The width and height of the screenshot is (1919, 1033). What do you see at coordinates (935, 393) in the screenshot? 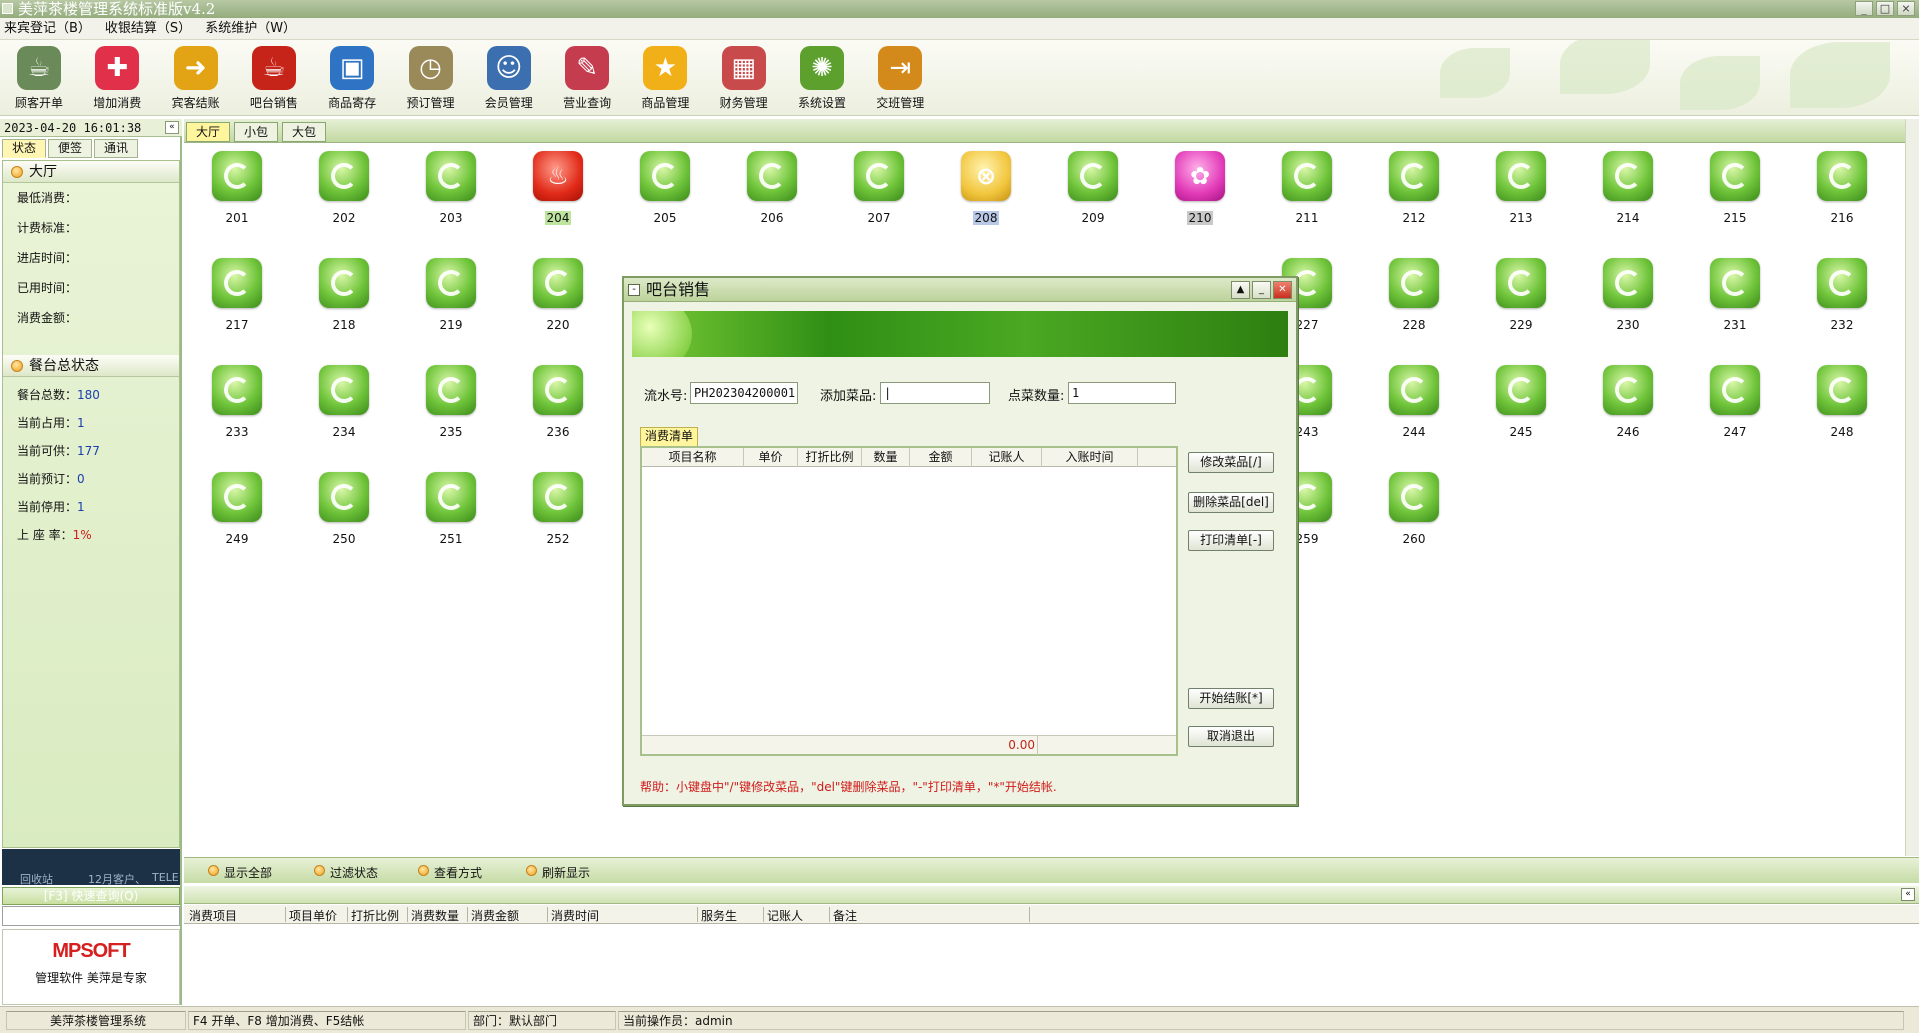
I see `add-item-input: |` at bounding box center [935, 393].